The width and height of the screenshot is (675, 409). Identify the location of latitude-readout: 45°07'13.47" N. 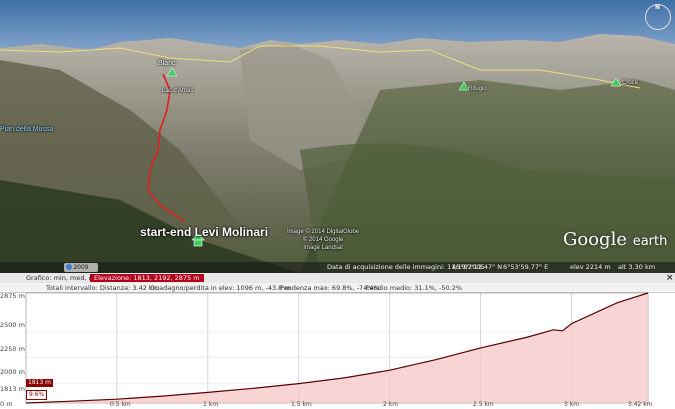
(477, 267).